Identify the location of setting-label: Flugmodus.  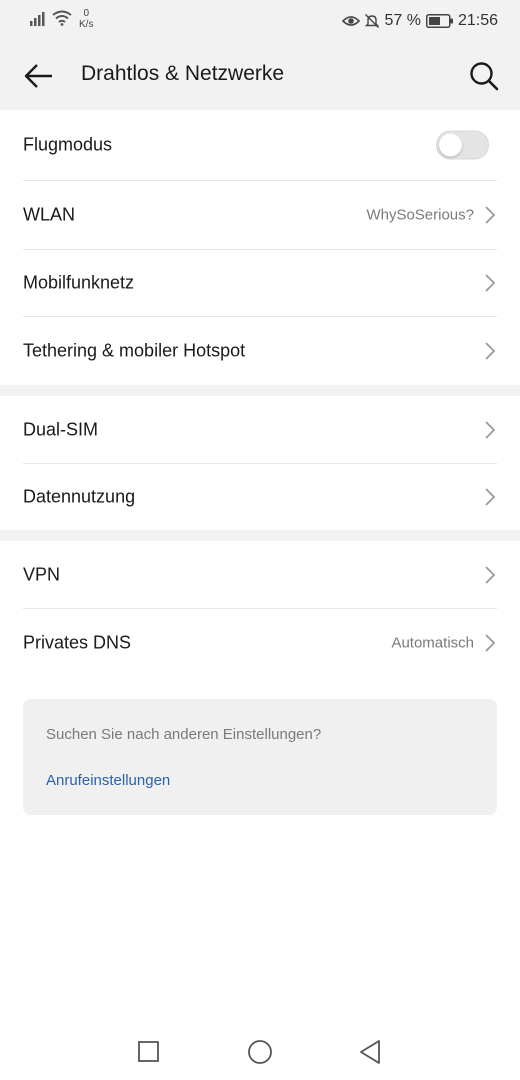
(68, 144).